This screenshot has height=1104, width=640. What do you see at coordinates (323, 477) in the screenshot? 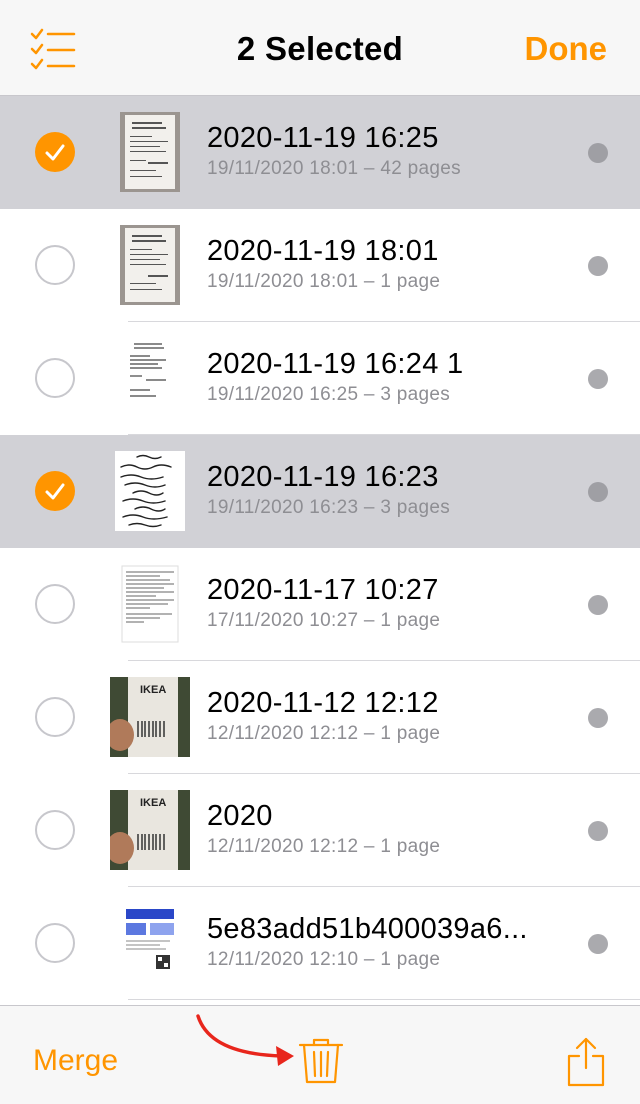
I see `document-name: 2020-11-19 16:23` at bounding box center [323, 477].